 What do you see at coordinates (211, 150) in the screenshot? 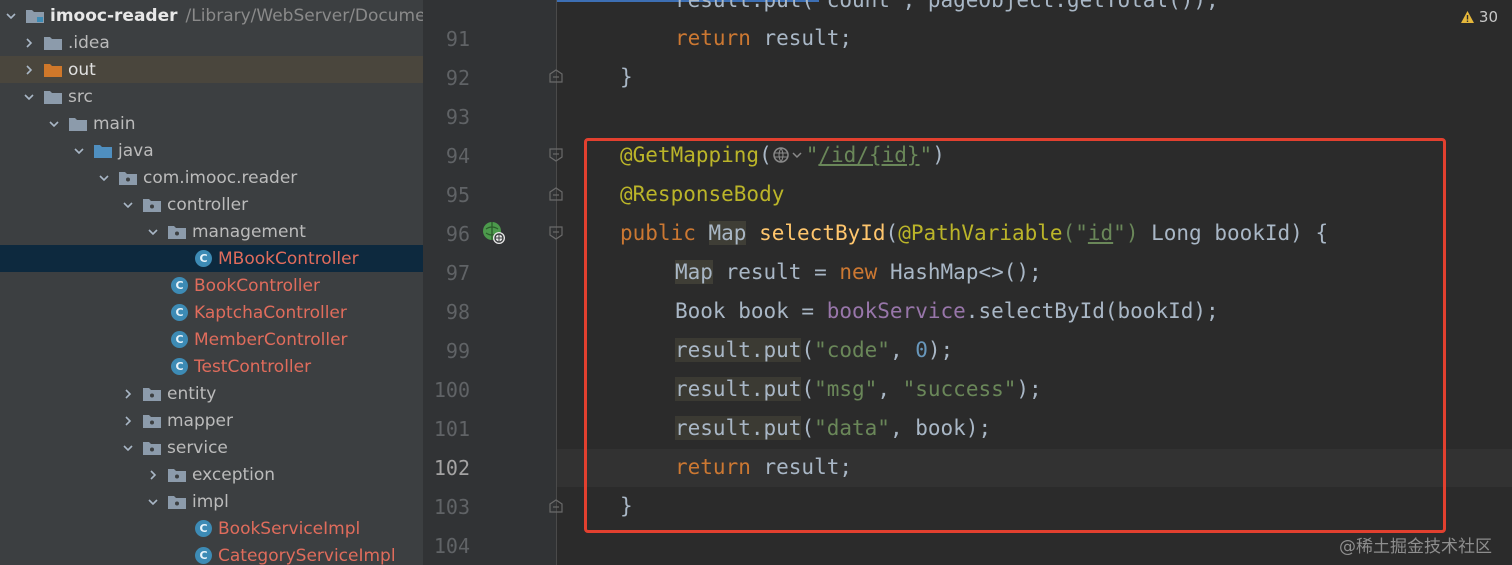
I see `tree-item-java: java` at bounding box center [211, 150].